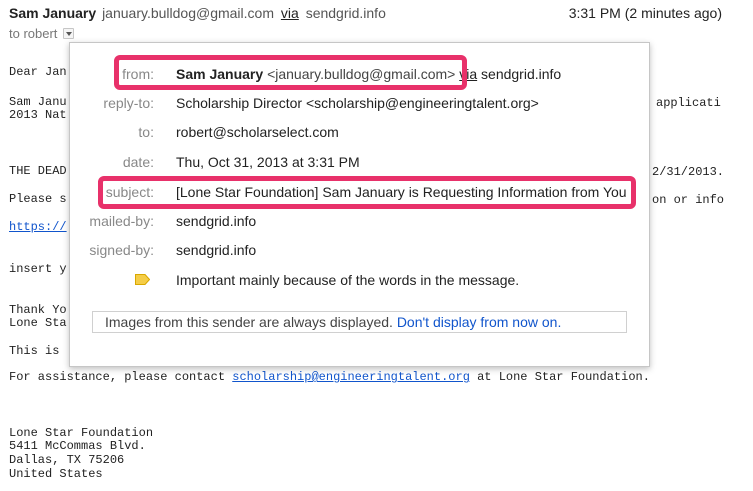  Describe the element at coordinates (38, 227) in the screenshot. I see `body-link: https://` at that location.